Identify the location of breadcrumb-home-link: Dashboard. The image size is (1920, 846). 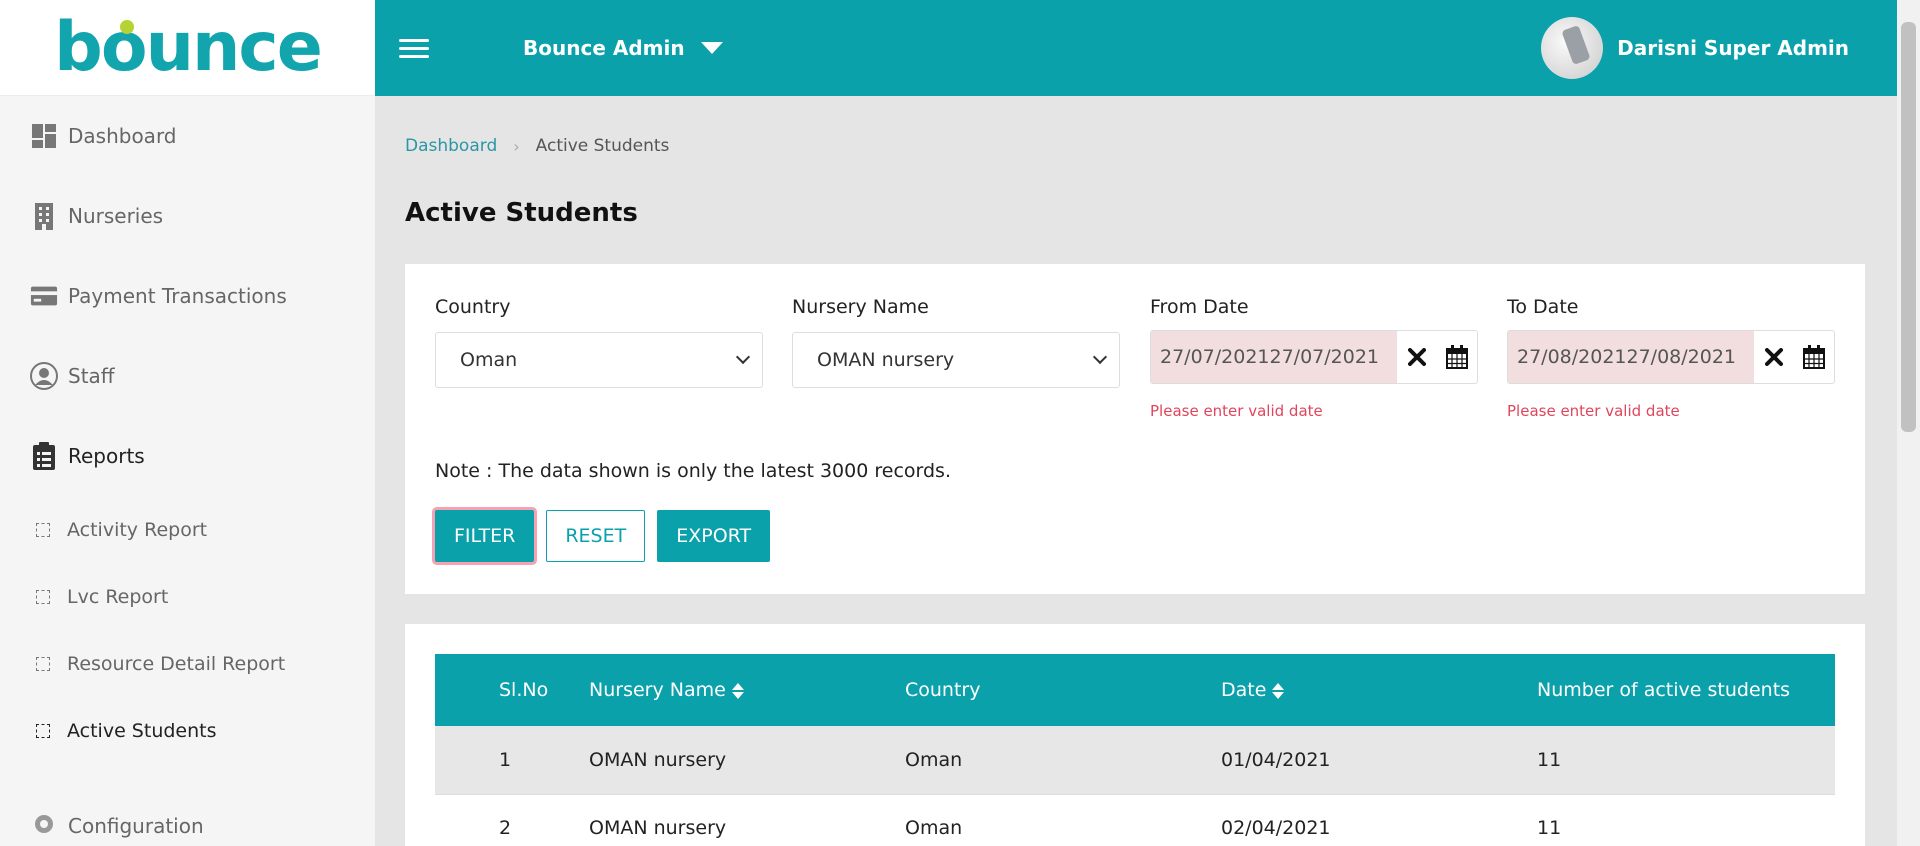
(451, 146).